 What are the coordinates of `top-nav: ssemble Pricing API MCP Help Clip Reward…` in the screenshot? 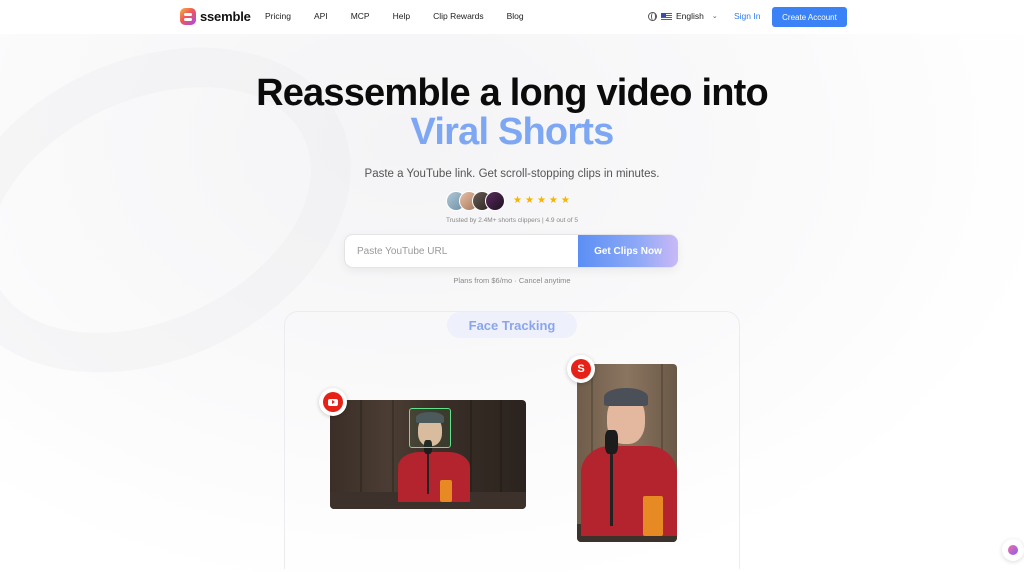 It's located at (512, 17).